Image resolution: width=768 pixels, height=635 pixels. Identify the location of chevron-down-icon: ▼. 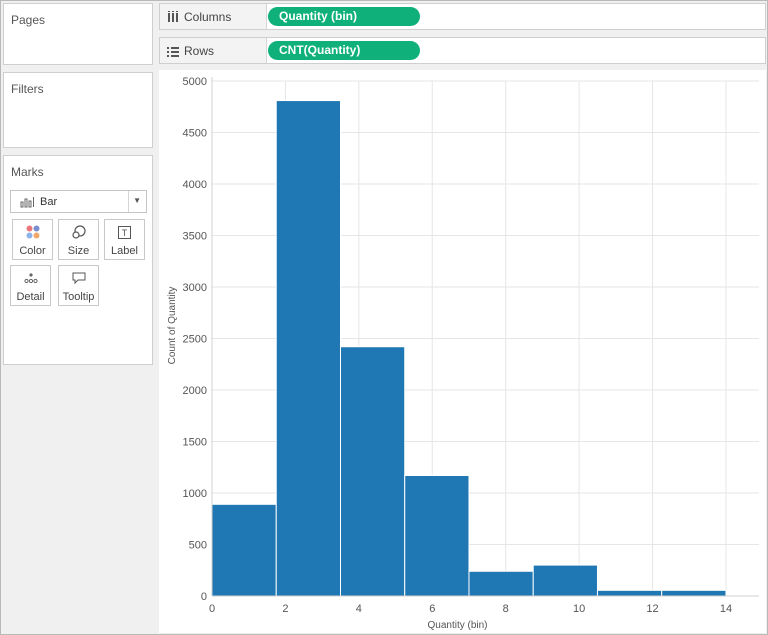
(137, 200).